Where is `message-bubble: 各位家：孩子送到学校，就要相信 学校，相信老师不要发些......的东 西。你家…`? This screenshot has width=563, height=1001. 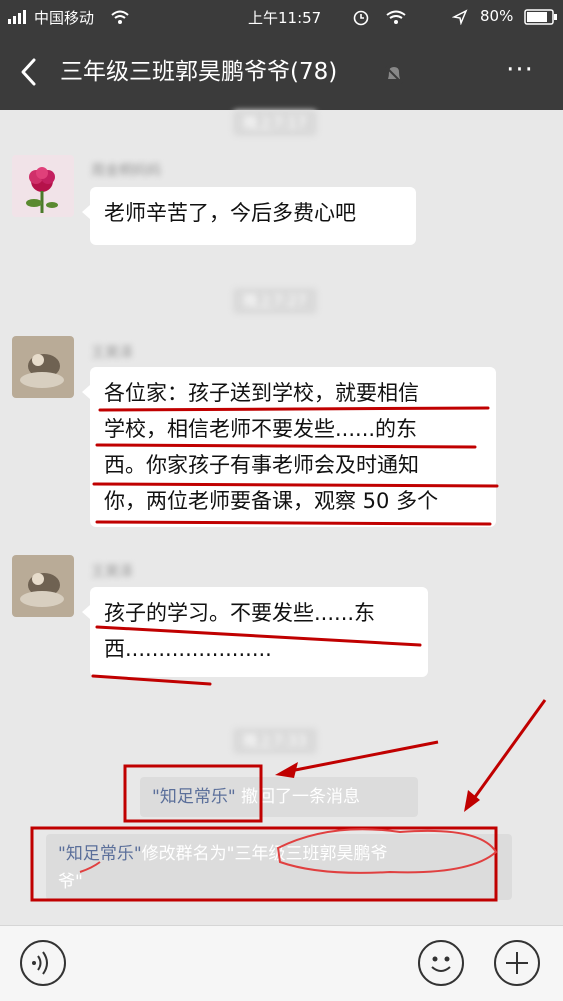
message-bubble: 各位家：孩子送到学校，就要相信 学校，相信老师不要发些......的东 西。你家… is located at coordinates (289, 447).